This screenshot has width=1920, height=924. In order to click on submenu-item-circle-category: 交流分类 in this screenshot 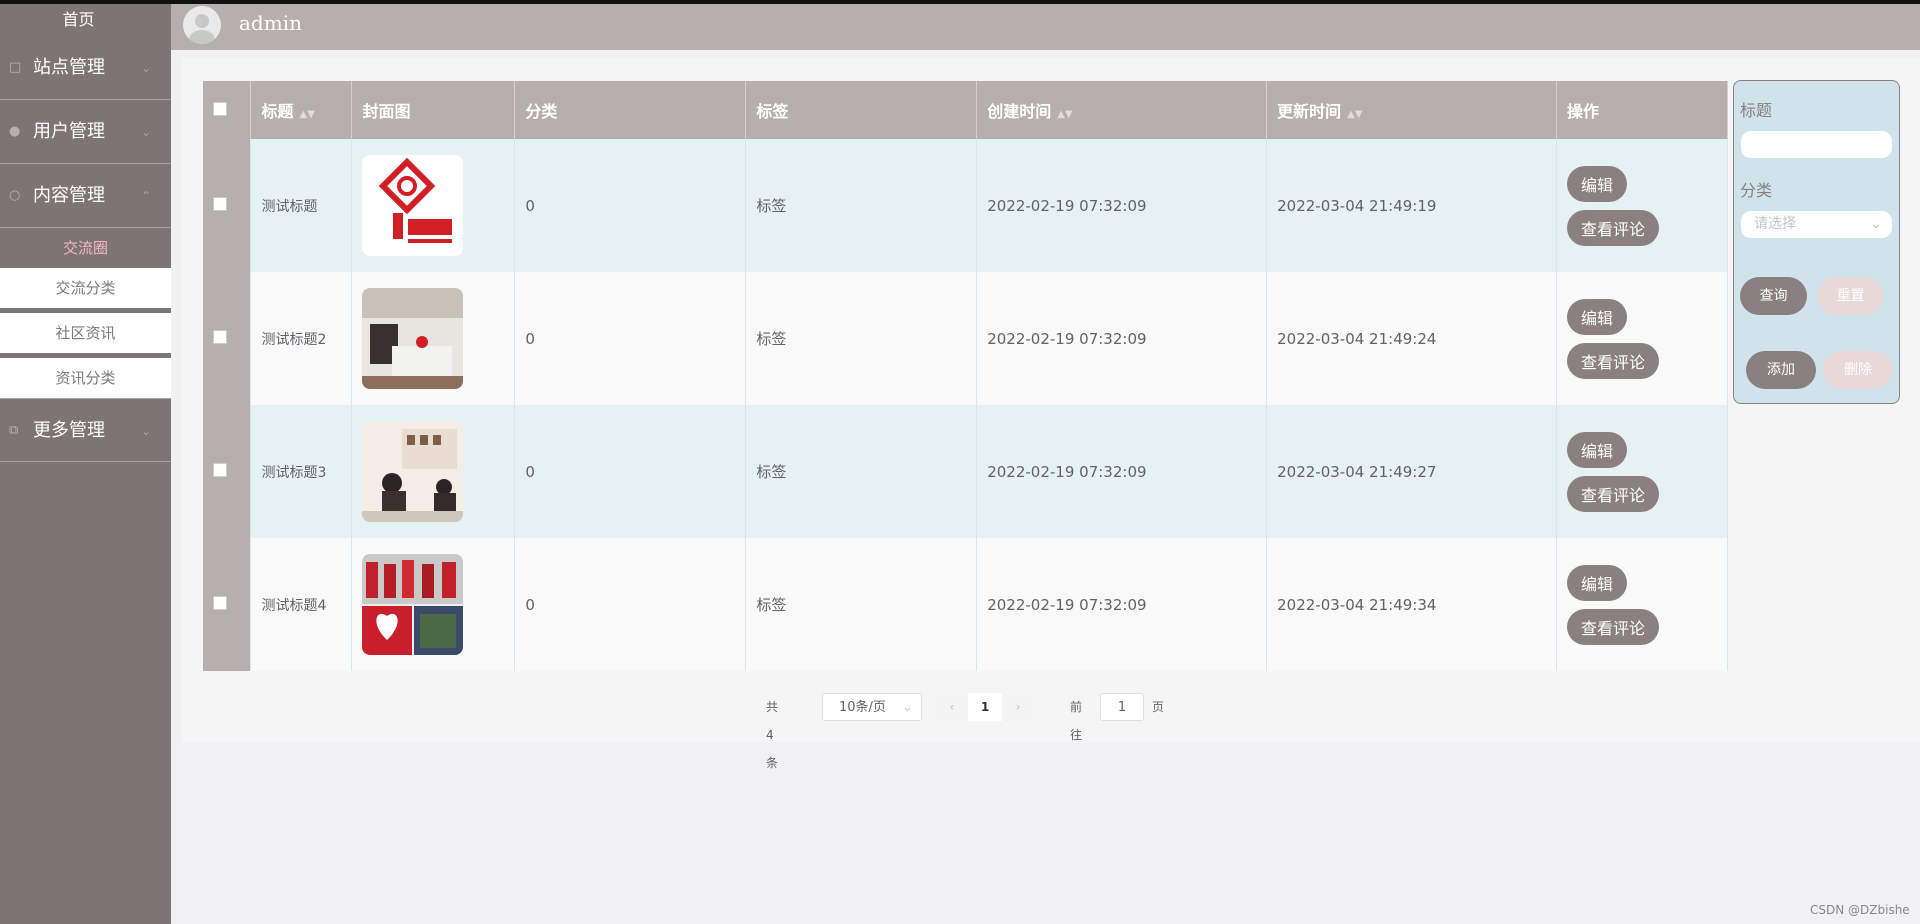, I will do `click(85, 288)`.